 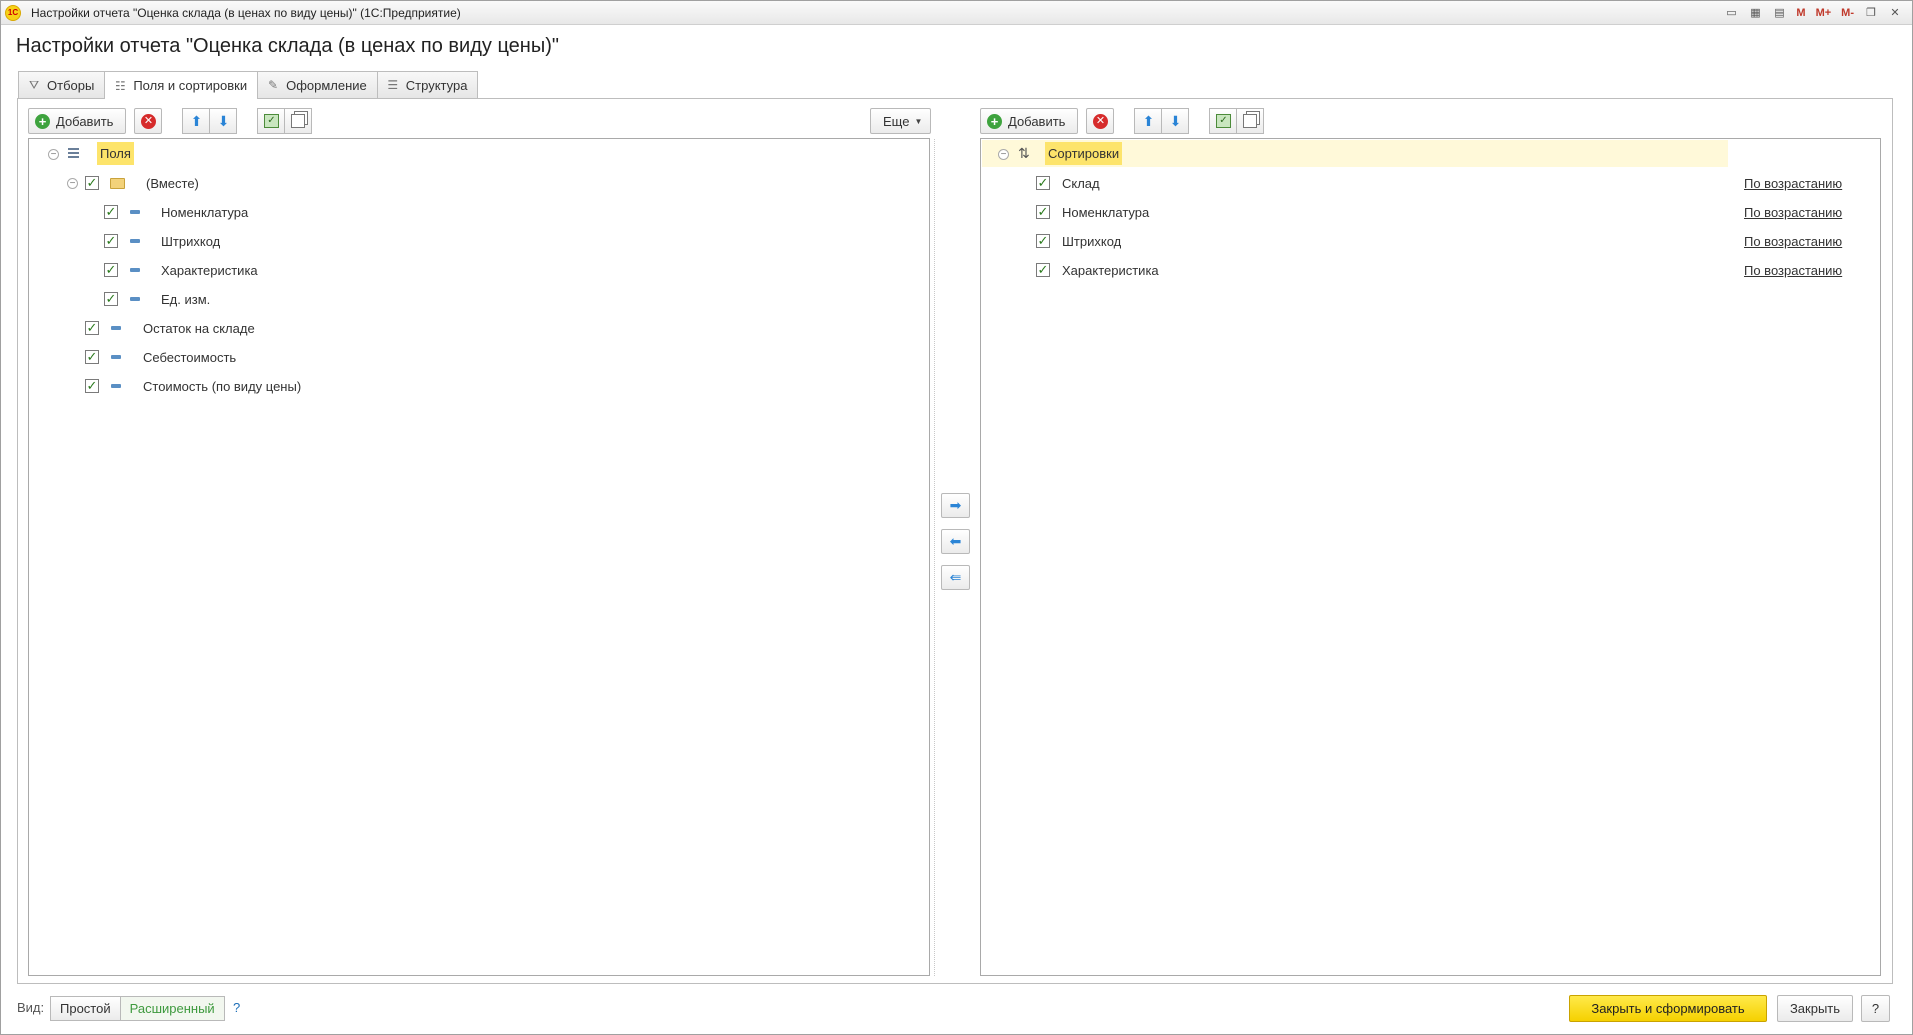 What do you see at coordinates (1430, 212) in the screenshot?
I see `sort-row: ✓ Номенклатура По возрастанию` at bounding box center [1430, 212].